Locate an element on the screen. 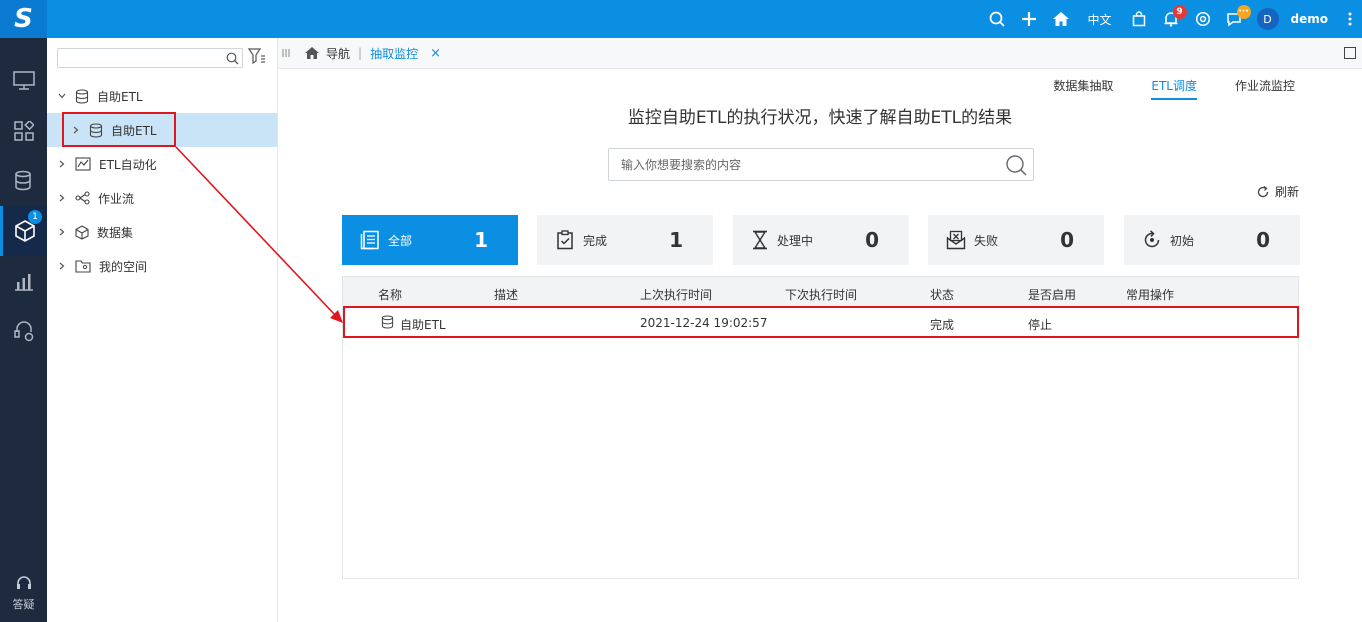 The image size is (1362, 622). top-actions: 中文 9 ··· D demo is located at coordinates (1171, 19).